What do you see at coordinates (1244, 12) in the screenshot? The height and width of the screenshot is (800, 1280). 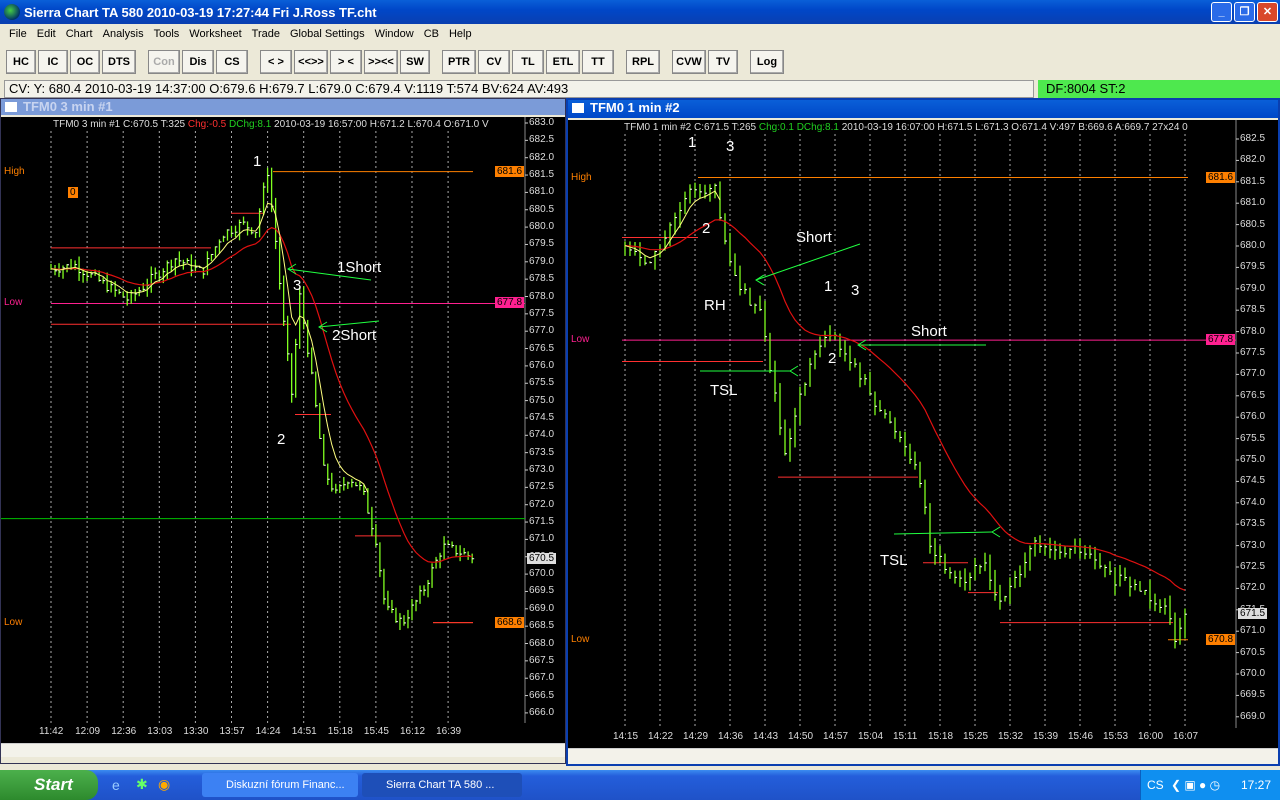 I see `restore-button: ❐` at bounding box center [1244, 12].